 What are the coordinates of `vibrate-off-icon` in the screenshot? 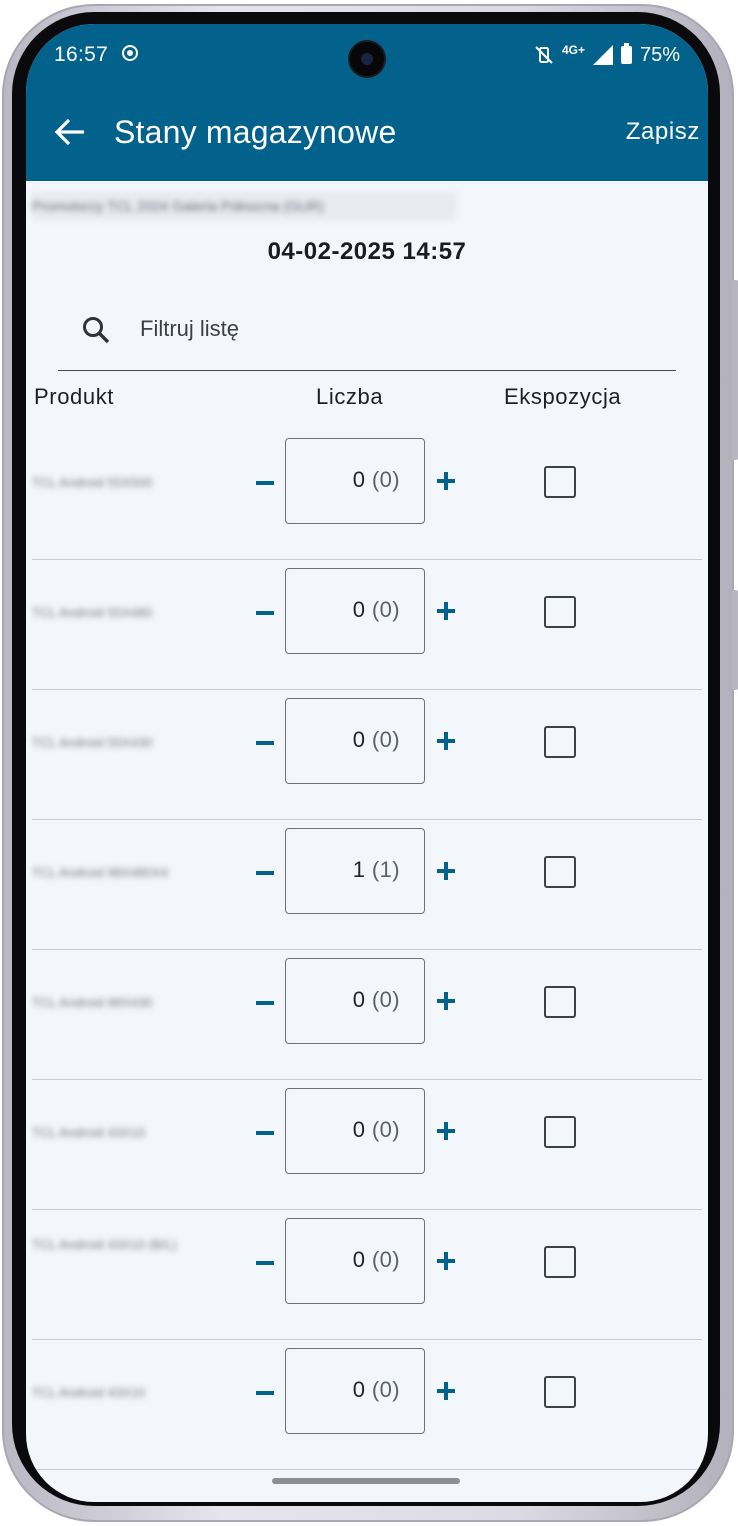 It's located at (544, 55).